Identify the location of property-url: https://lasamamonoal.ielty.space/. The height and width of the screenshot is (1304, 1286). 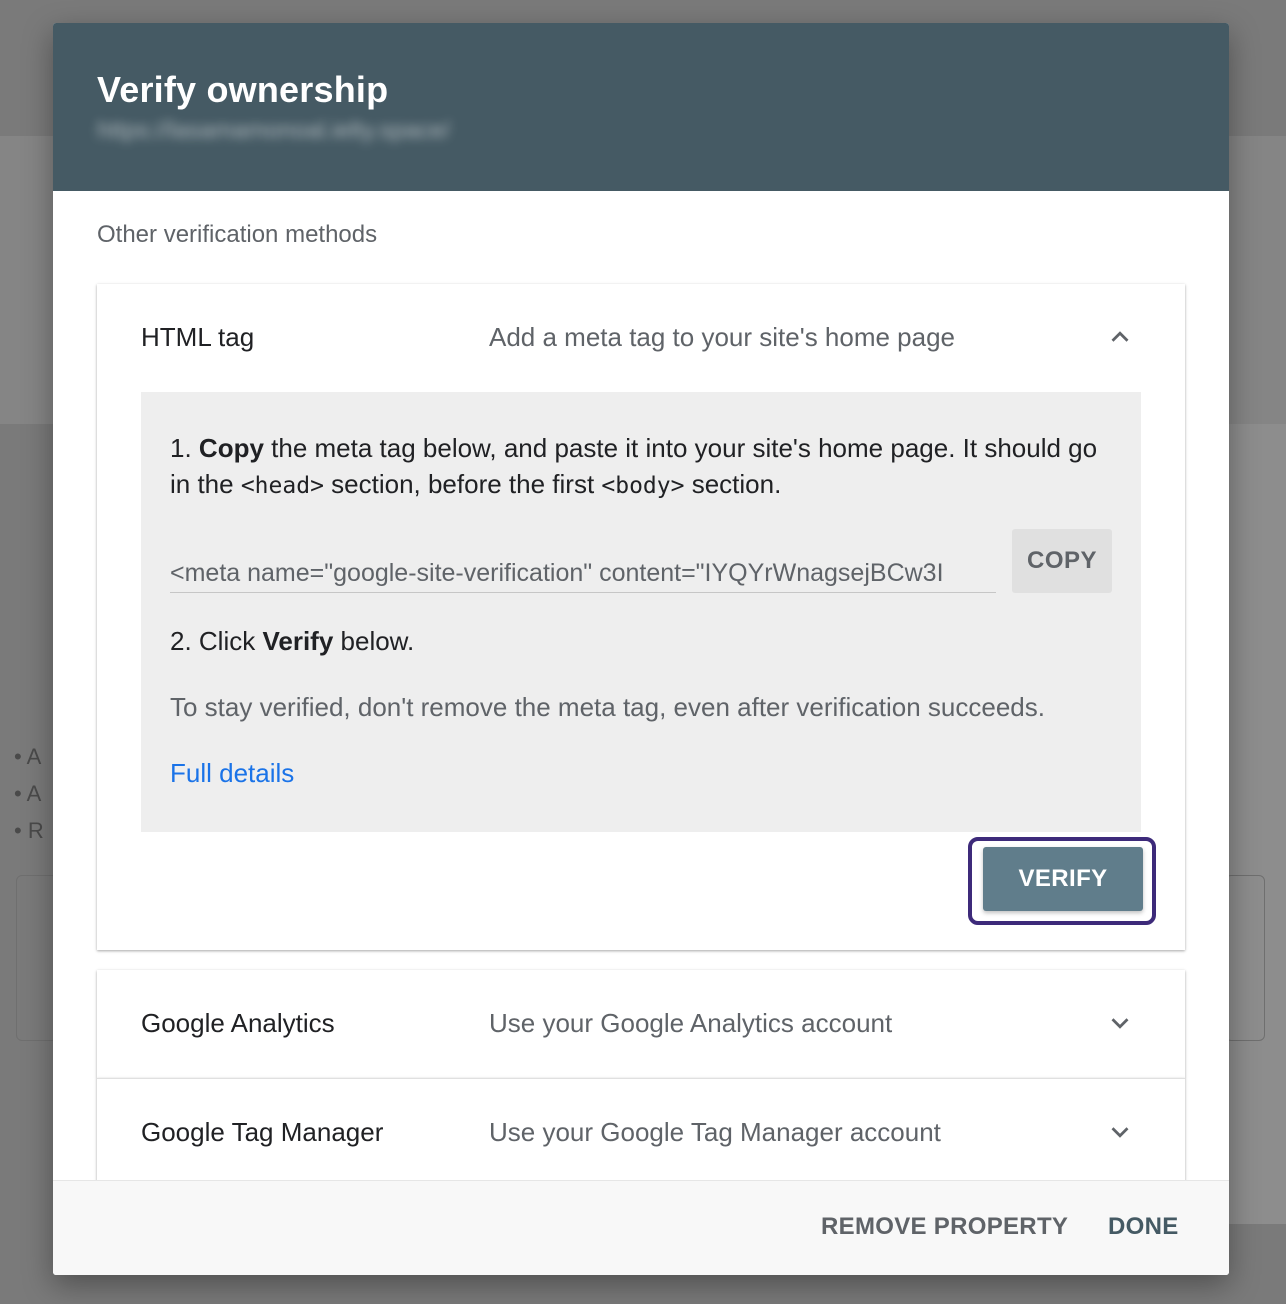
(274, 130).